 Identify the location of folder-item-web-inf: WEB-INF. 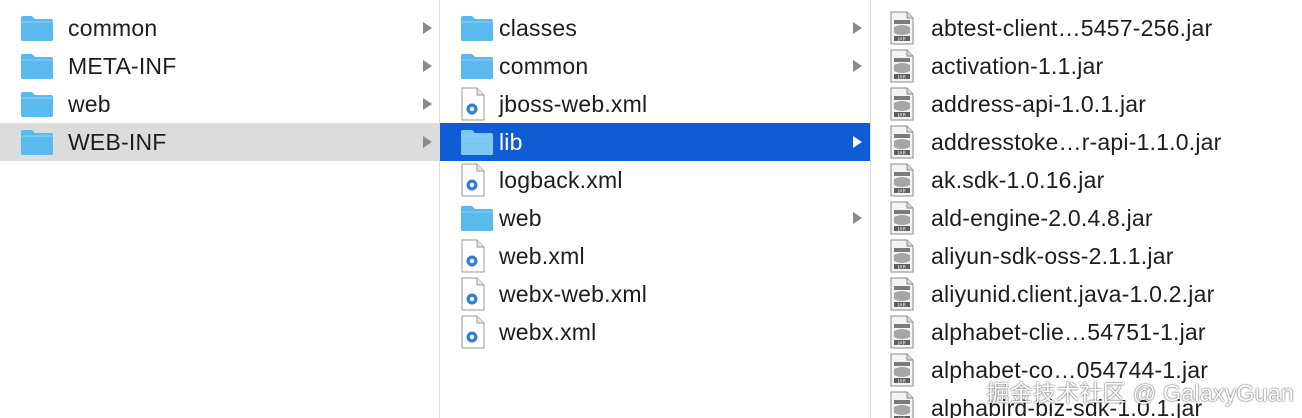
(220, 142).